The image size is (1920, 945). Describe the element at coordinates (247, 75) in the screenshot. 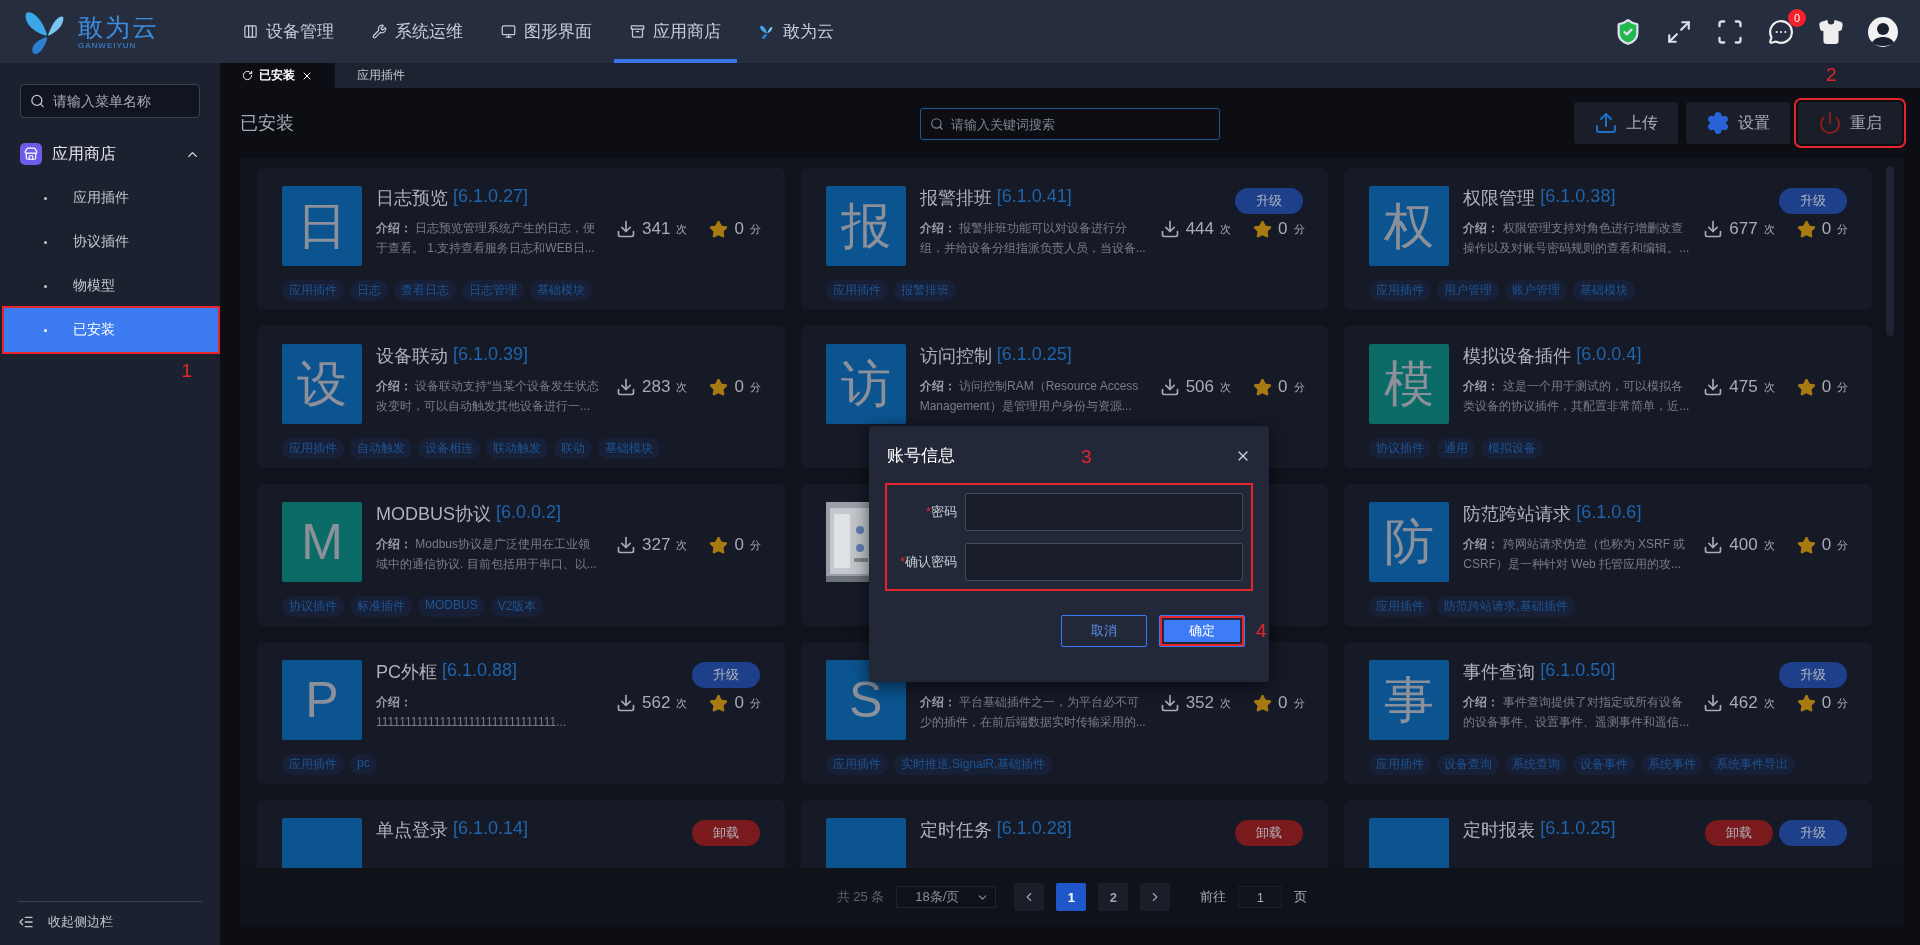

I see `refresh-icon` at that location.